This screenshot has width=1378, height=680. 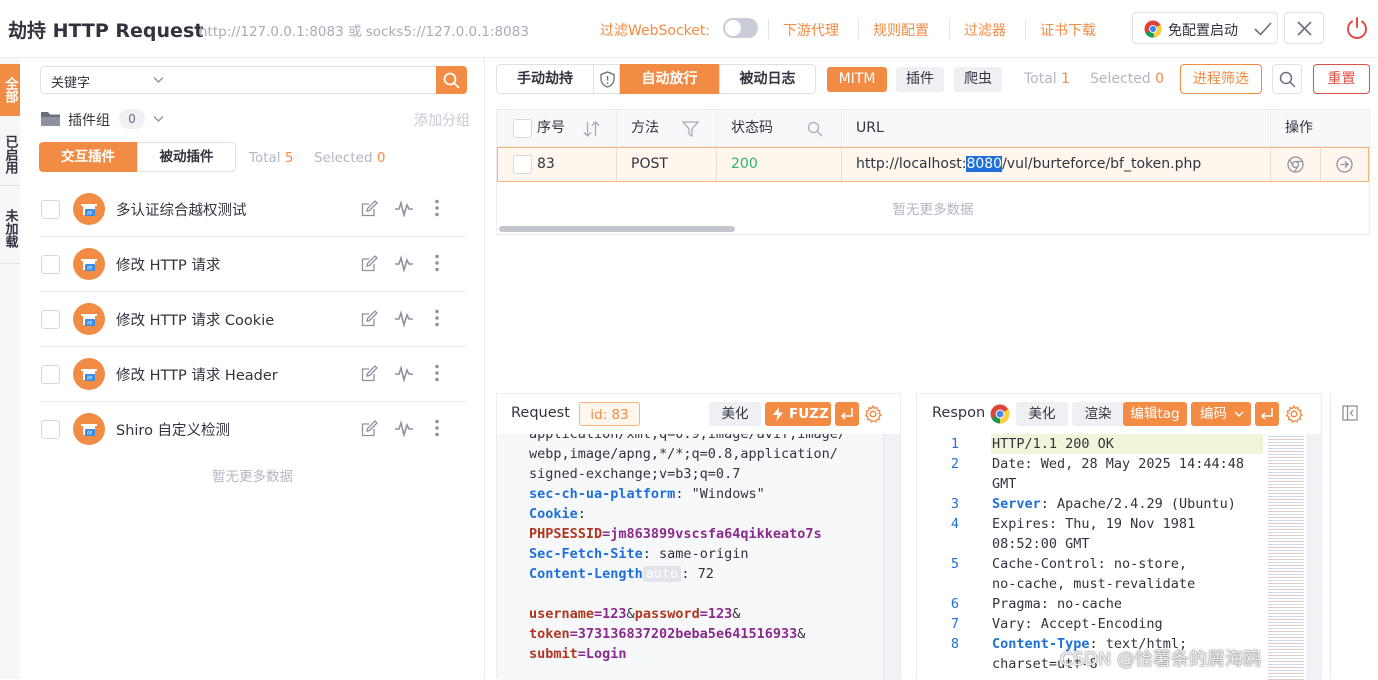 I want to click on edit-tag-button: 编辑tag, so click(x=1155, y=414).